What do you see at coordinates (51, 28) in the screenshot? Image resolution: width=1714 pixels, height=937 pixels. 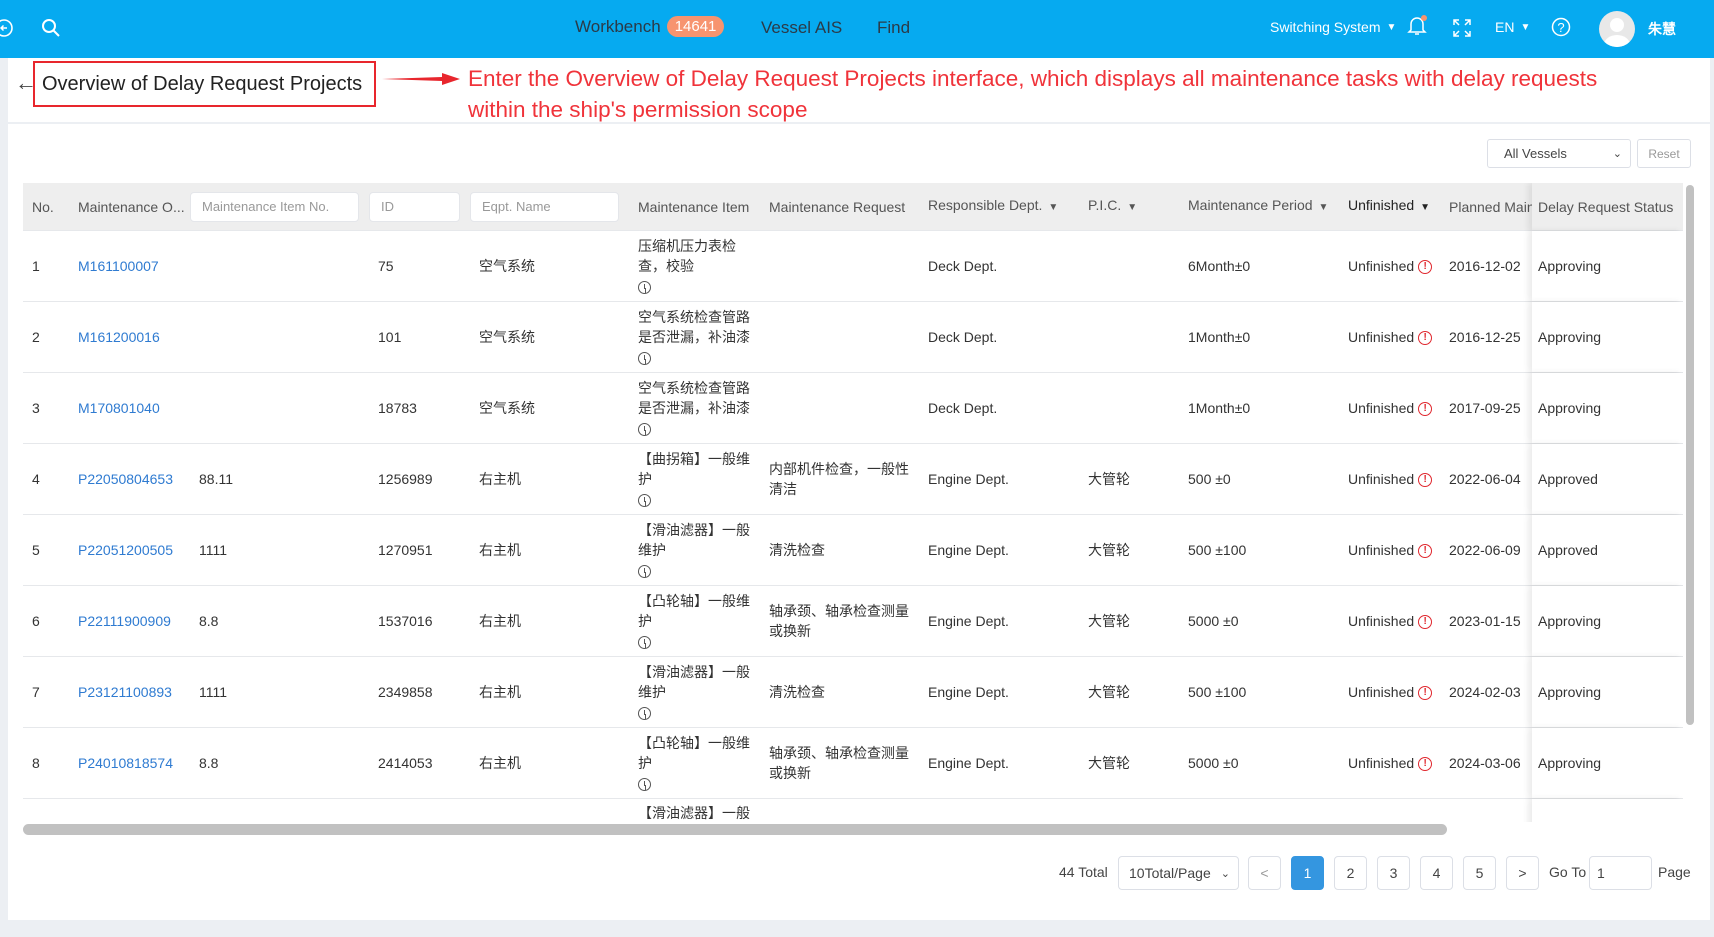 I see `search-icon` at bounding box center [51, 28].